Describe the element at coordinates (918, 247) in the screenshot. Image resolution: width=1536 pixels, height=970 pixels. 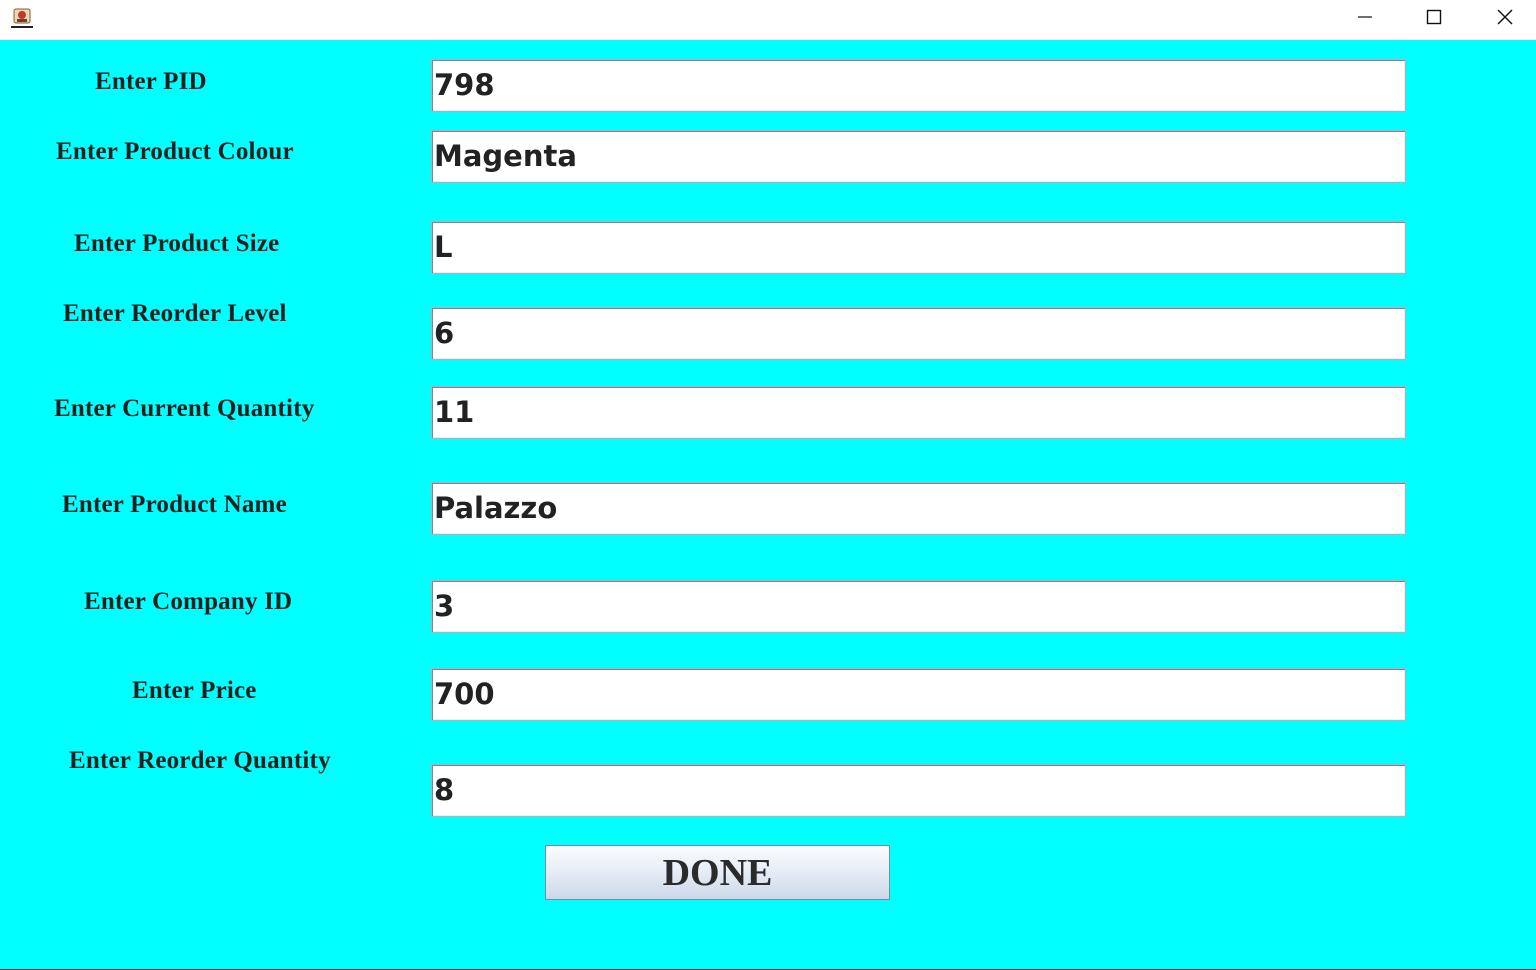
I see `product-size-field` at that location.